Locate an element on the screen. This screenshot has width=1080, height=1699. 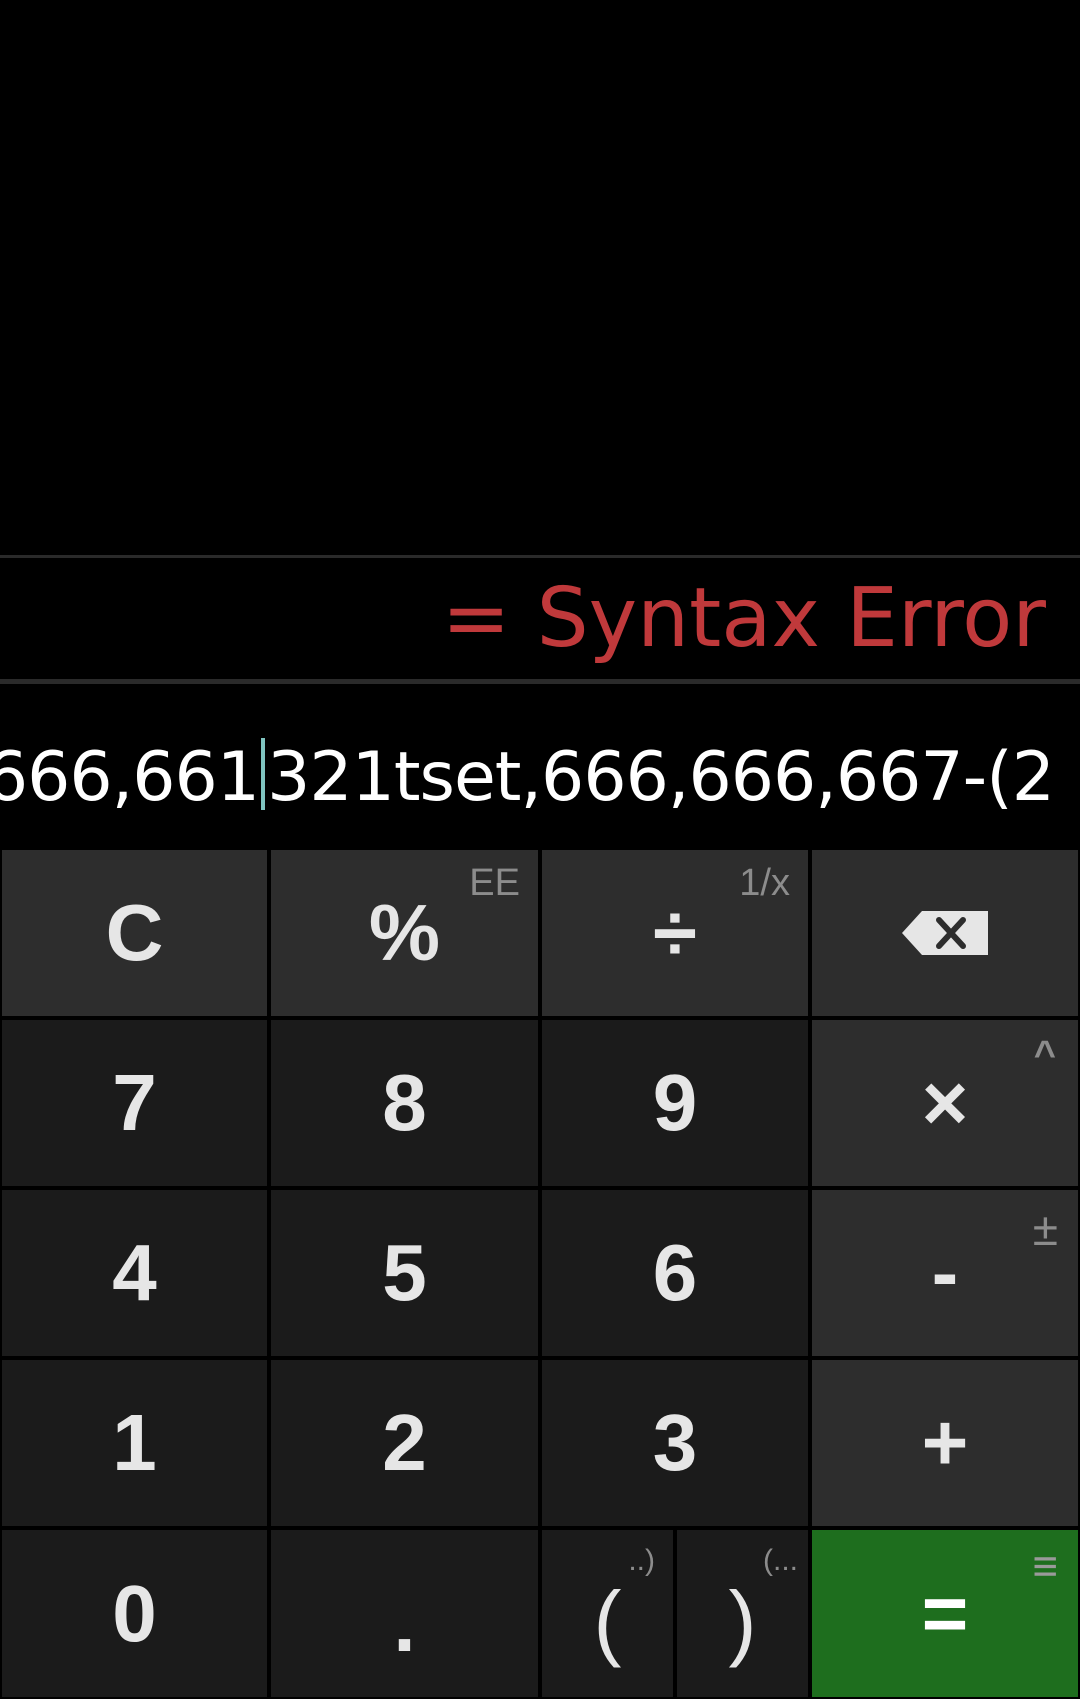
clear-label: C is located at coordinates (134, 932).